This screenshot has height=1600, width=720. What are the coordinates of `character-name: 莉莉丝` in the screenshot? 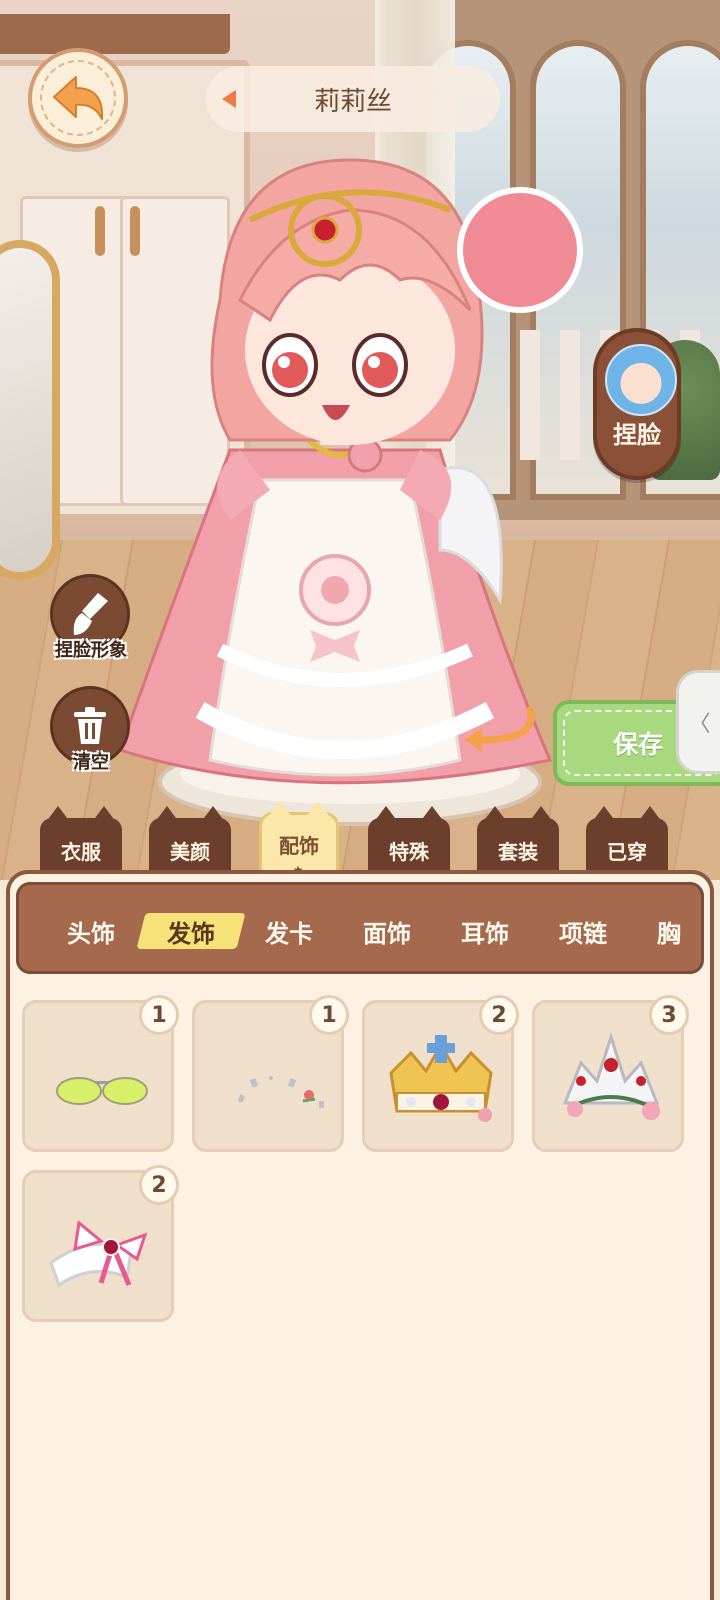 It's located at (352, 101).